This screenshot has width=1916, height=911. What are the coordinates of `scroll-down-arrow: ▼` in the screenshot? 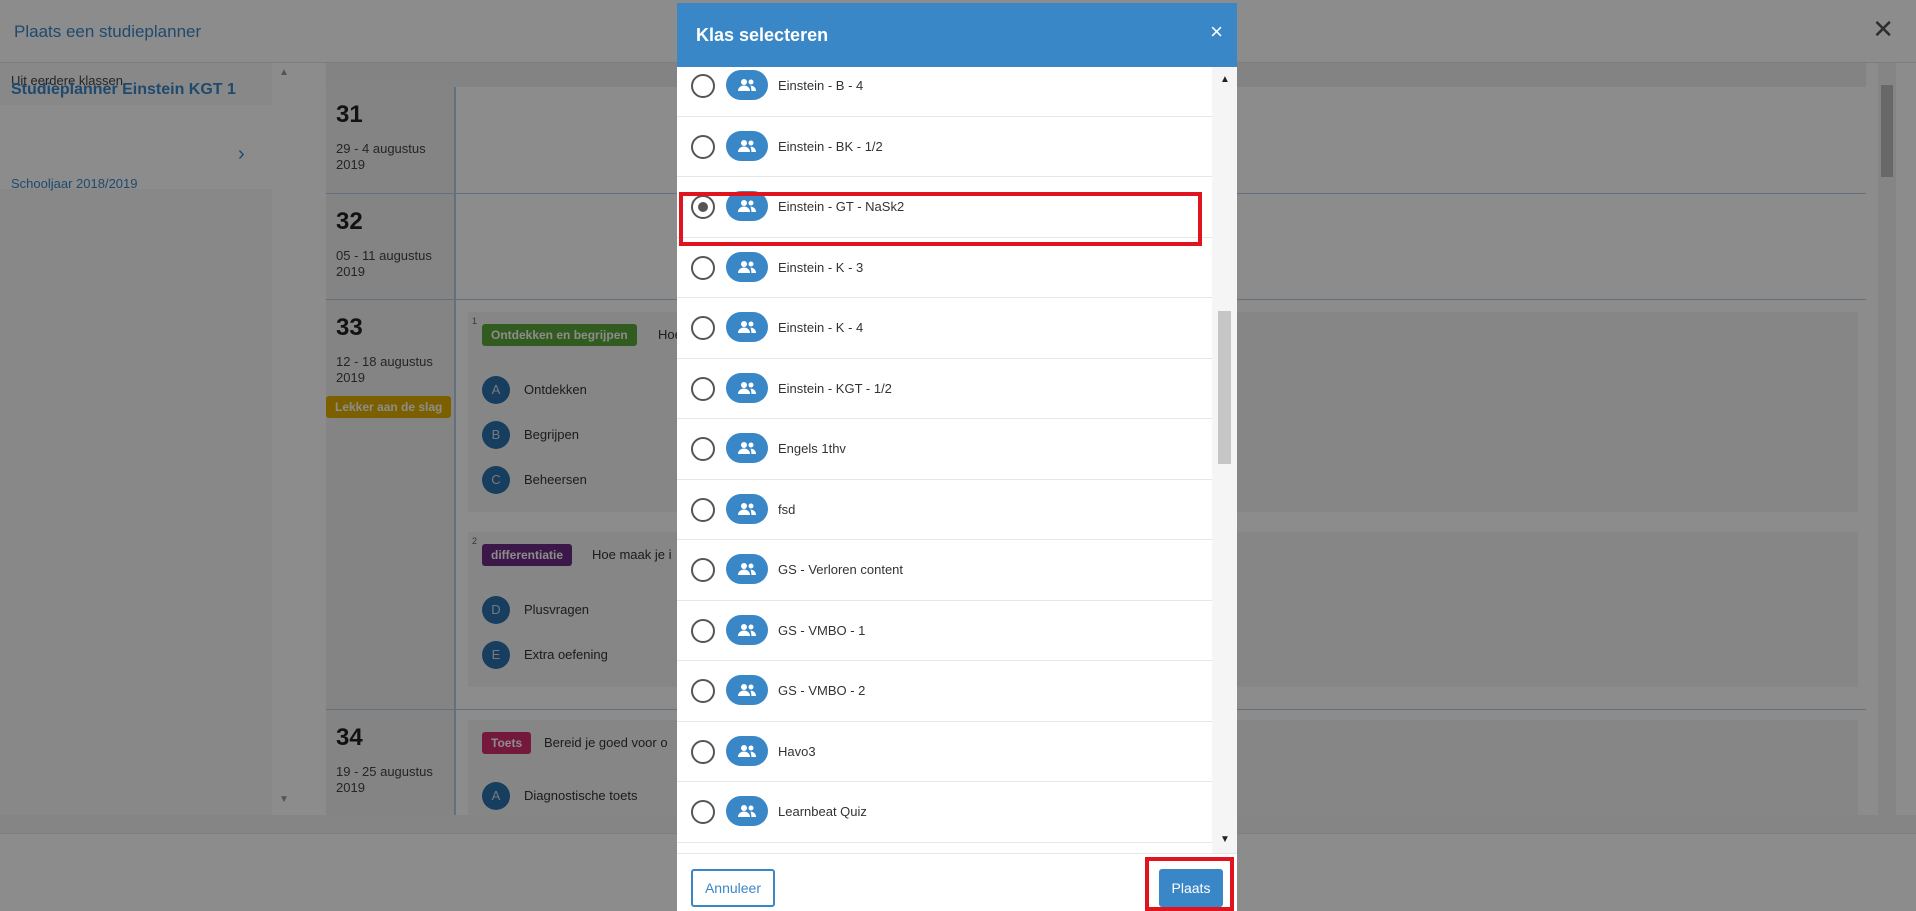 It's located at (1225, 839).